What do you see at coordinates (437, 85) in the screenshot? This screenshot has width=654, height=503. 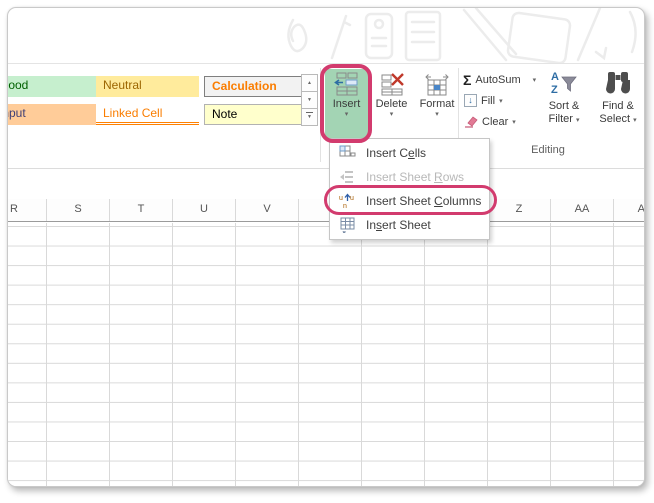 I see `format-cells-icon` at bounding box center [437, 85].